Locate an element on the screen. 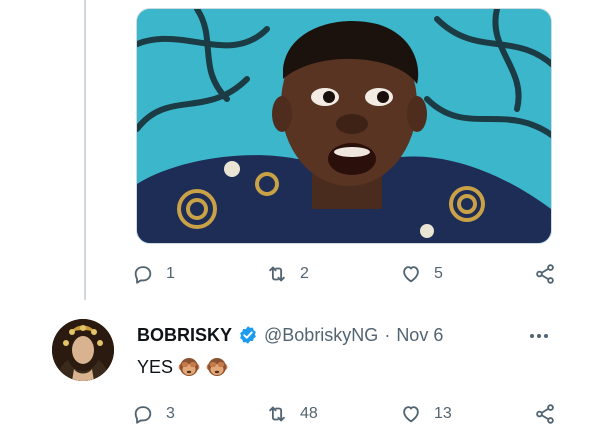 The image size is (600, 436). avatar is located at coordinates (83, 350).